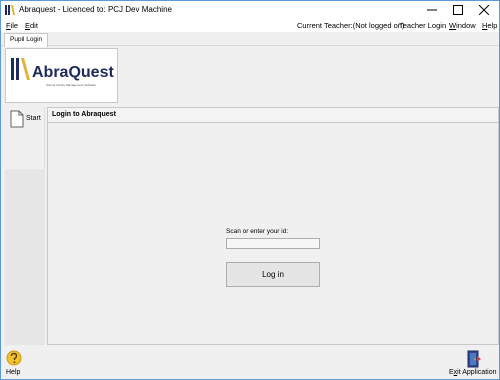  Describe the element at coordinates (250, 362) in the screenshot. I see `bottom-bar: Help Exit Application` at that location.